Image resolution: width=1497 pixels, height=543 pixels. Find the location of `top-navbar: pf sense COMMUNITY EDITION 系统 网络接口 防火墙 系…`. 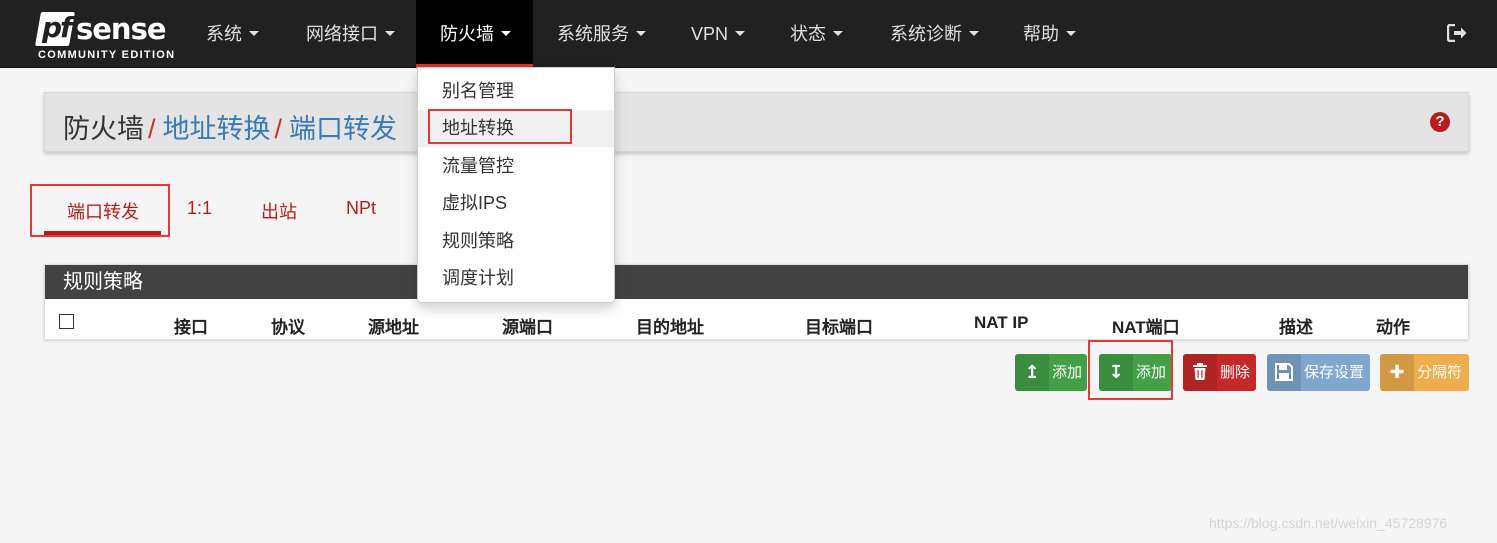

top-navbar: pf sense COMMUNITY EDITION 系统 网络接口 防火墙 系… is located at coordinates (748, 34).